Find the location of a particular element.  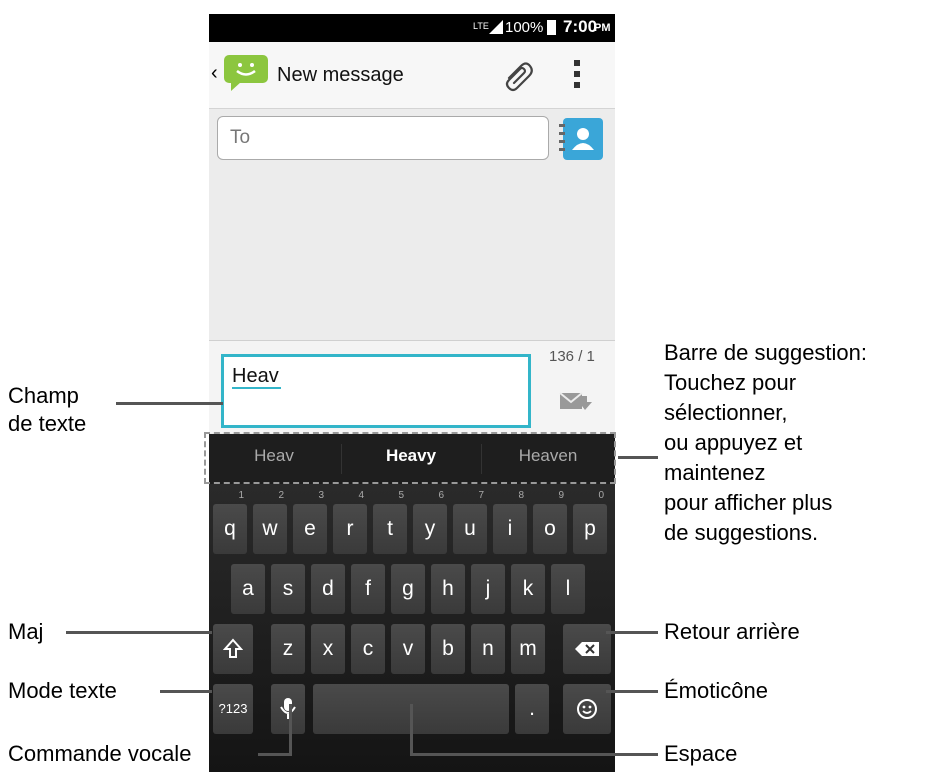

clock-ampm: PM is located at coordinates (602, 28).